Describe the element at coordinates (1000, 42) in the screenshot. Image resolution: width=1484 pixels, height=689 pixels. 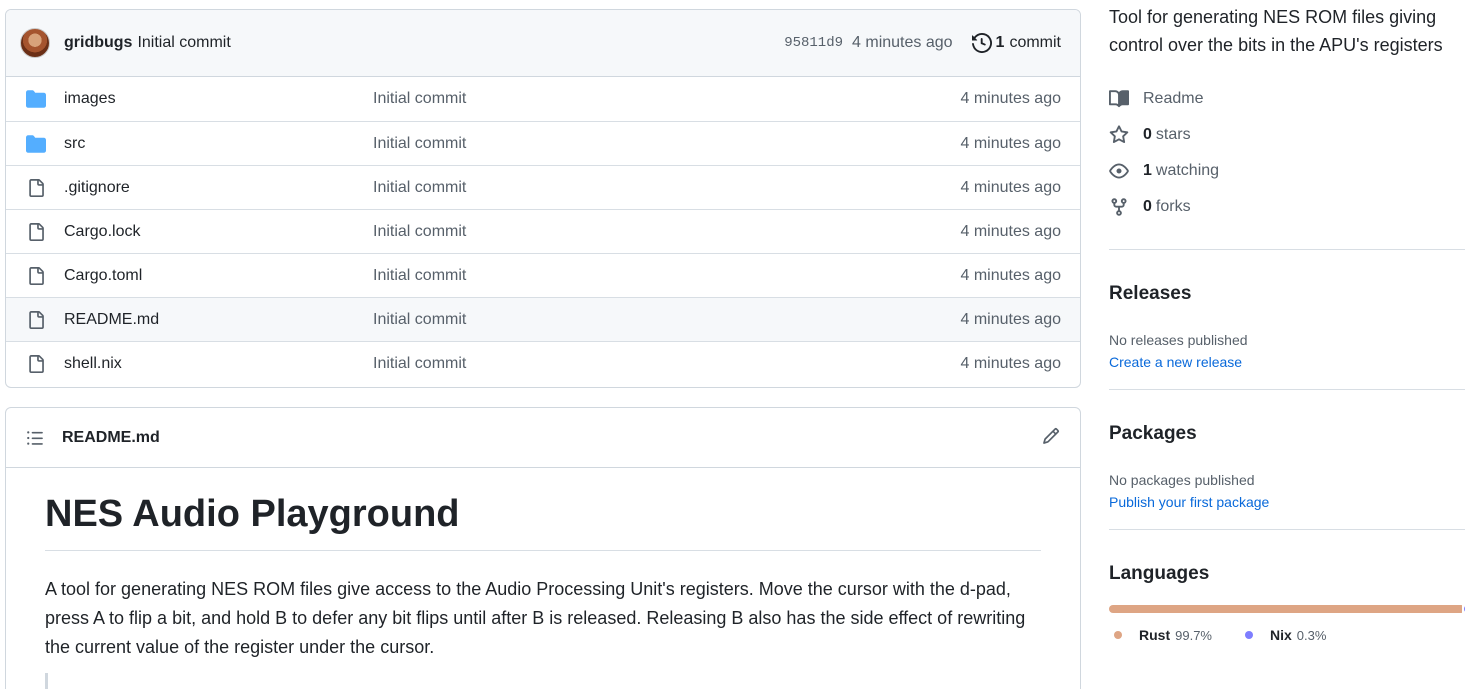
I see `commit-count: 1` at that location.